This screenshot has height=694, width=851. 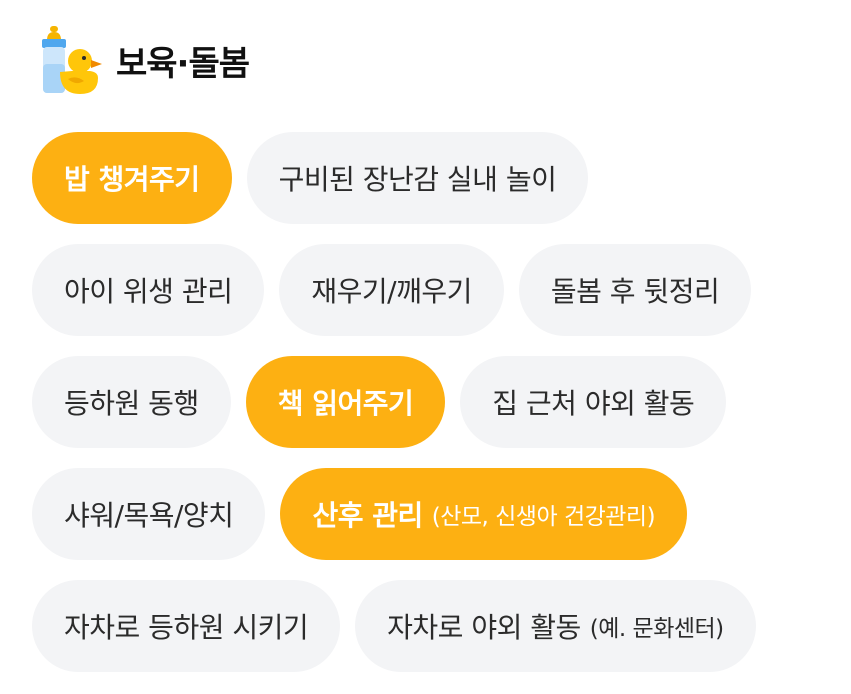 I want to click on task-chip: 아이 위생 관리, so click(x=148, y=290).